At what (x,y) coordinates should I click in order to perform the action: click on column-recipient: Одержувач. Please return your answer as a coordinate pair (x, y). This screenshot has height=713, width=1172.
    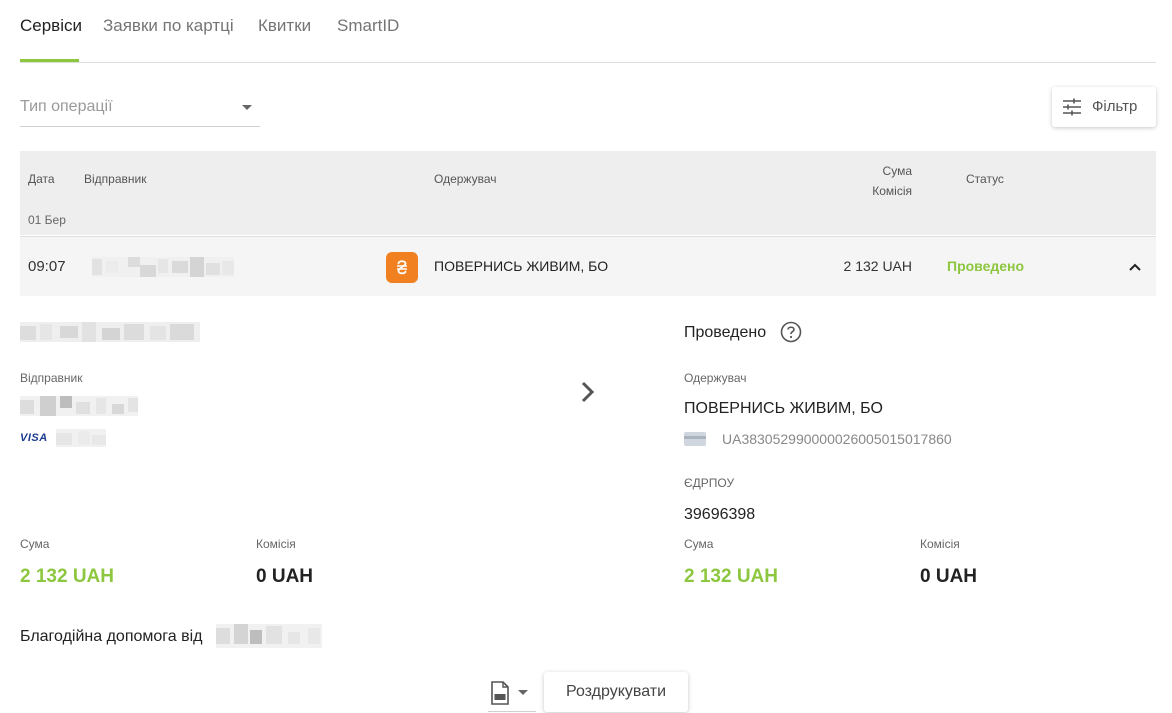
    Looking at the image, I should click on (465, 179).